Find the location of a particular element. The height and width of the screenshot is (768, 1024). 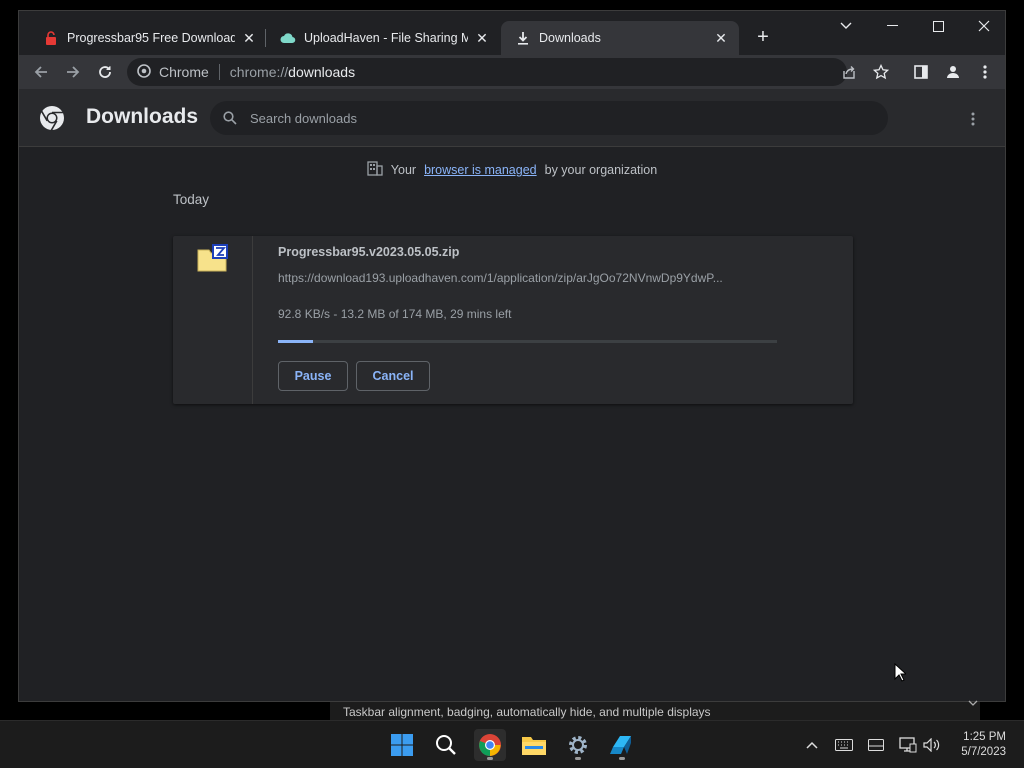

download-icon is located at coordinates (523, 38).